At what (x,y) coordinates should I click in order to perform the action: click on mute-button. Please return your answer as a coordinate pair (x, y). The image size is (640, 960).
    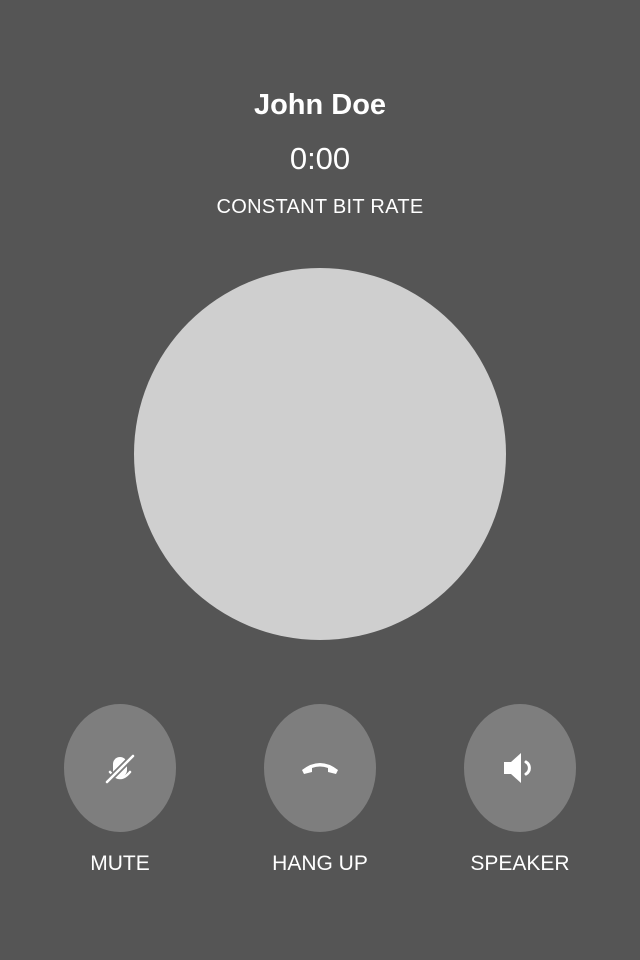
    Looking at the image, I should click on (120, 768).